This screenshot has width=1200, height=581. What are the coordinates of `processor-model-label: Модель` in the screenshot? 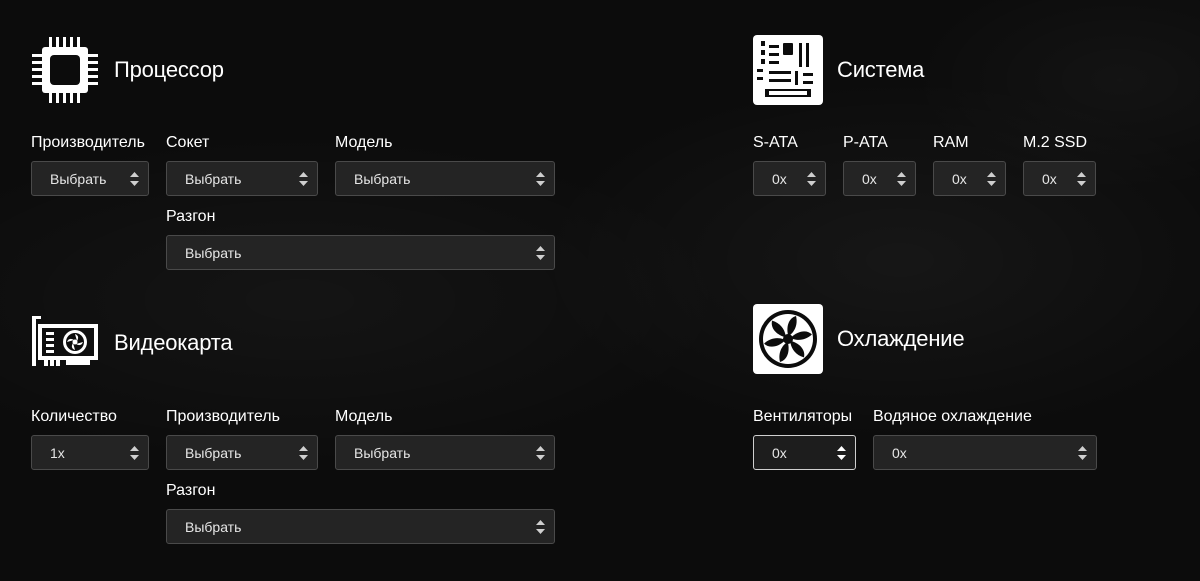 It's located at (364, 142).